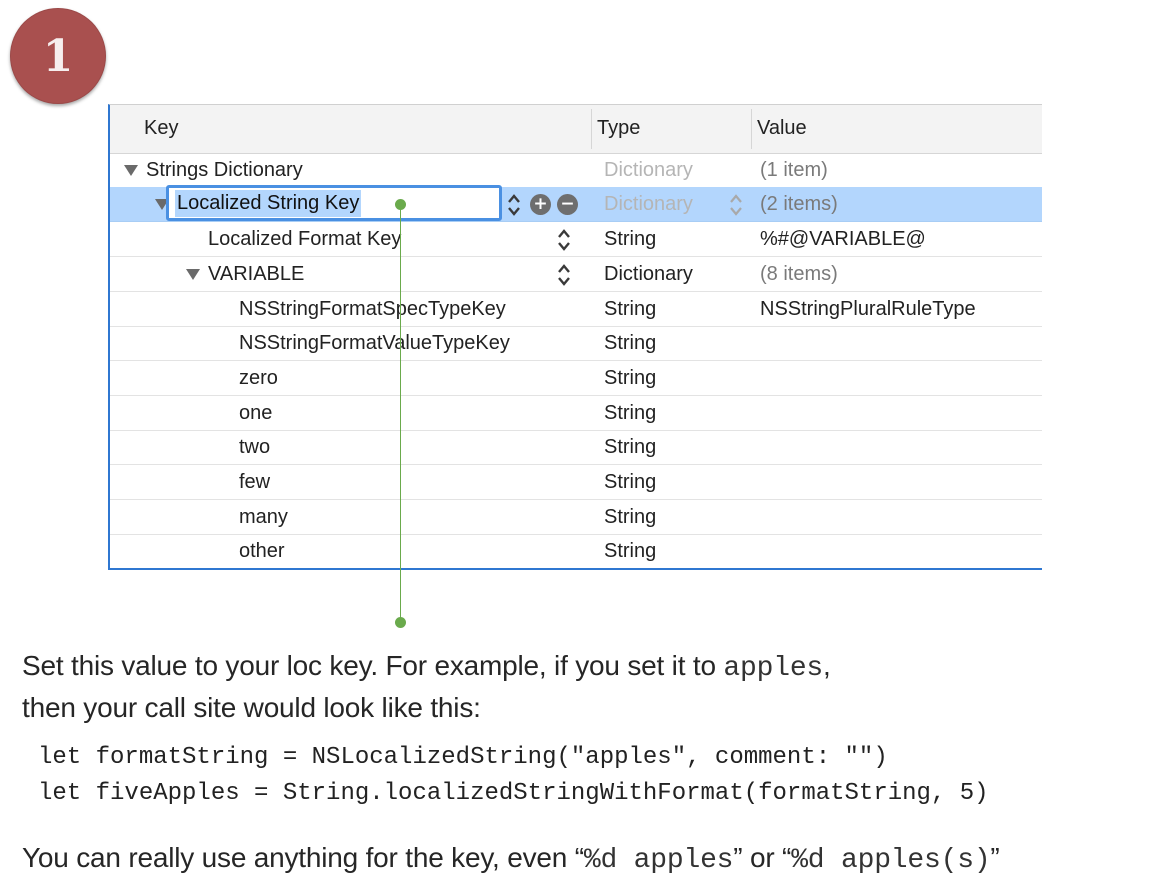 The height and width of the screenshot is (888, 1172). I want to click on row-key: VARIABLE, so click(256, 274).